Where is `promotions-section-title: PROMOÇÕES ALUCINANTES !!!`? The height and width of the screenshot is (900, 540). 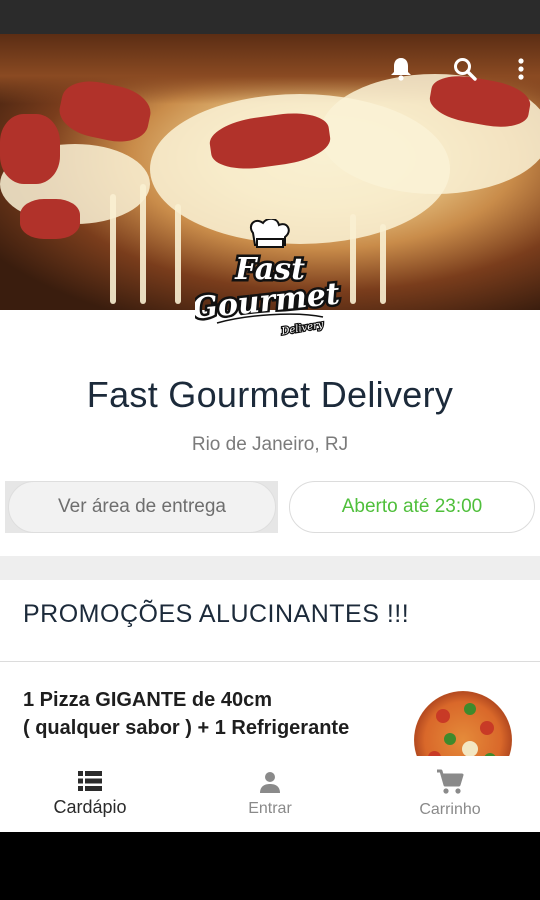 promotions-section-title: PROMOÇÕES ALUCINANTES !!! is located at coordinates (216, 614).